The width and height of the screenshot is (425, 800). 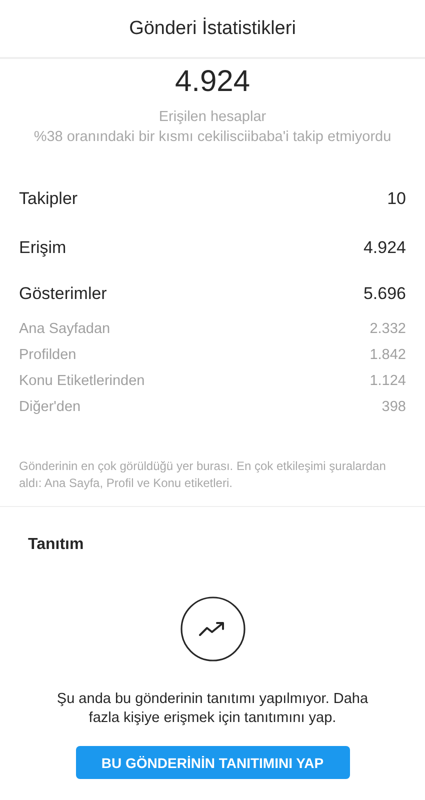 What do you see at coordinates (64, 329) in the screenshot?
I see `stat-label: Ana Sayfadan` at bounding box center [64, 329].